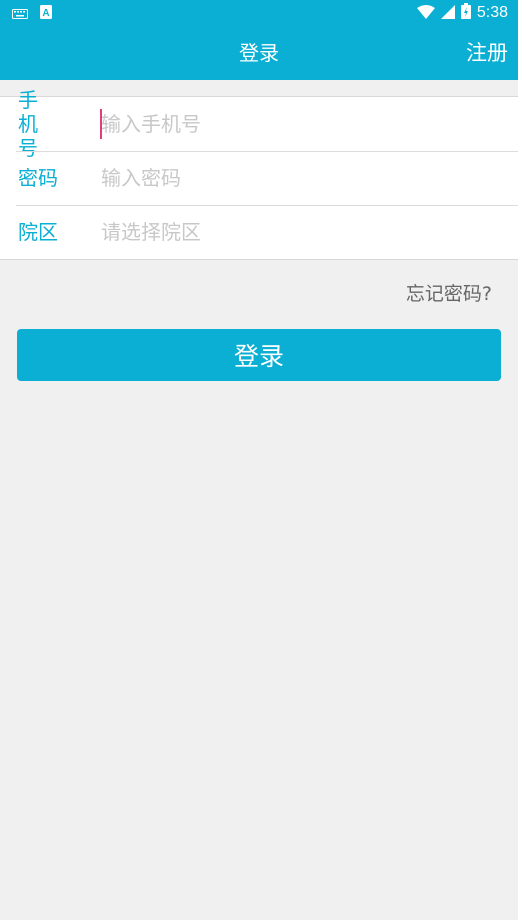  I want to click on login-button: 登录, so click(259, 355).